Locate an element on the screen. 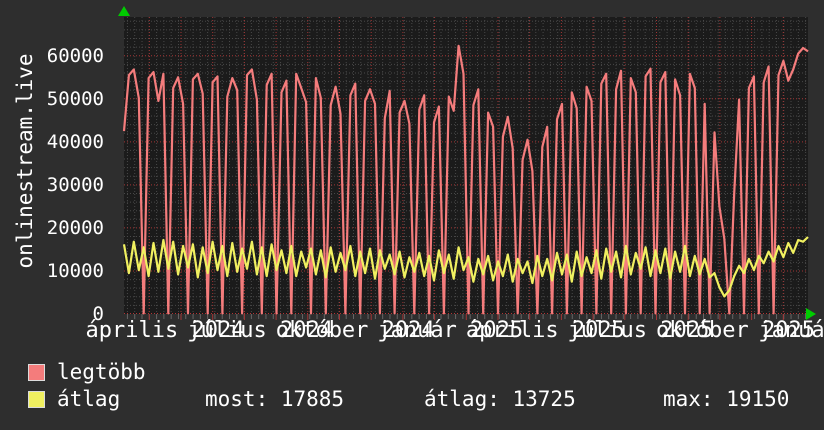  y-tick-label: 30000 is located at coordinates (75, 184).